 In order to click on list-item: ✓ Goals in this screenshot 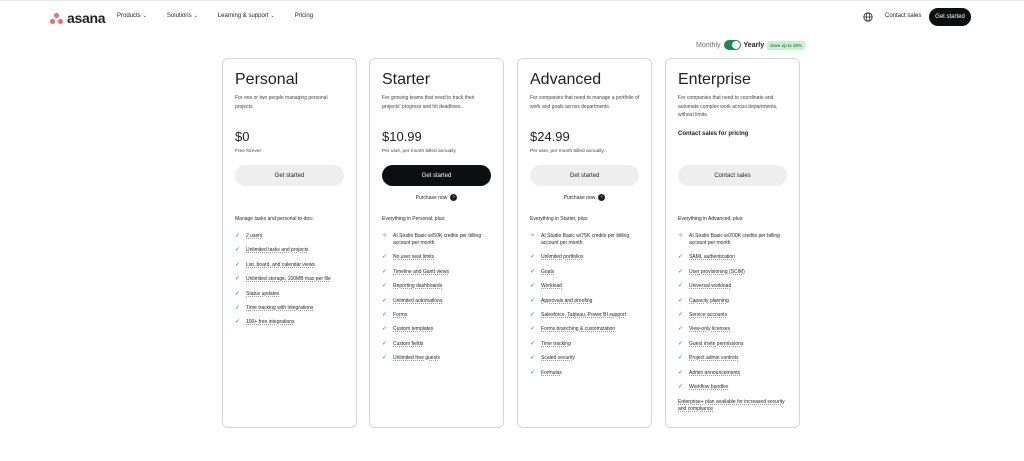, I will do `click(587, 272)`.